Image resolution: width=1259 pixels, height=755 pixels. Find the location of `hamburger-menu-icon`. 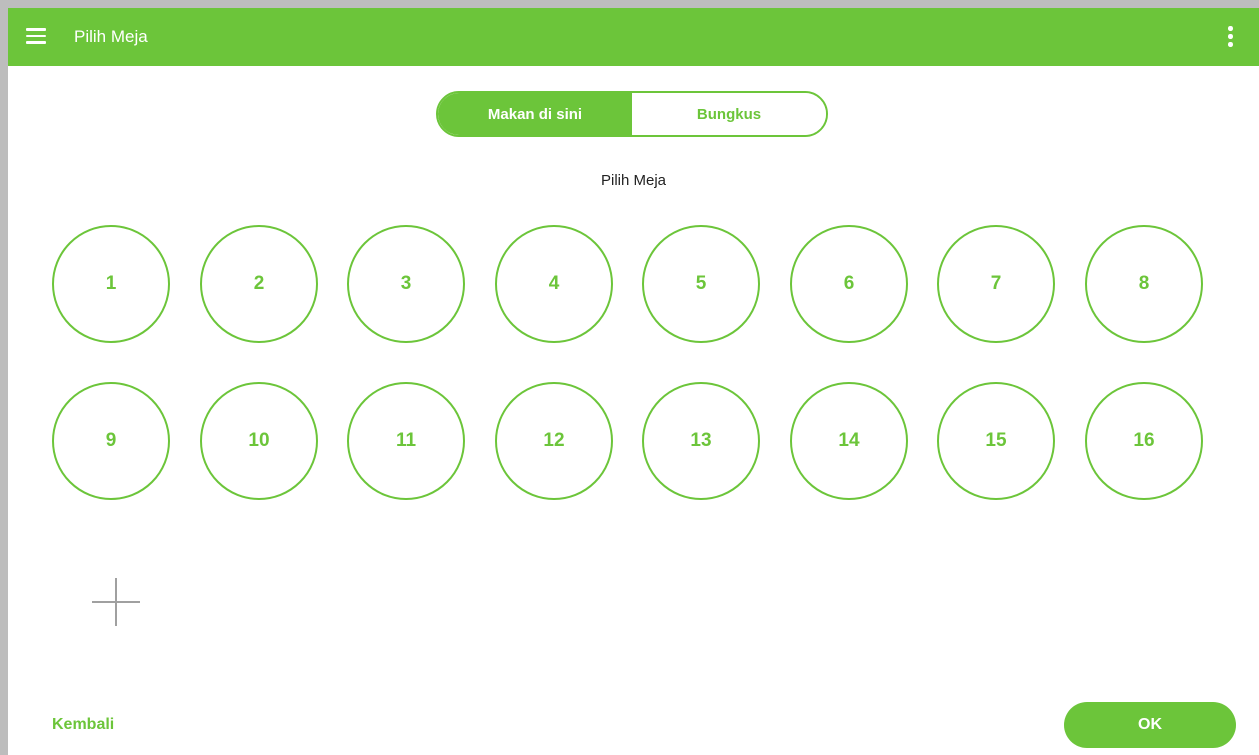

hamburger-menu-icon is located at coordinates (36, 36).